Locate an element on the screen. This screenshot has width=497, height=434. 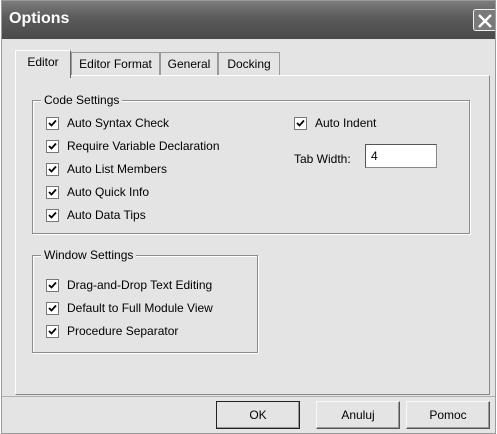
window-title: Options is located at coordinates (39, 18).